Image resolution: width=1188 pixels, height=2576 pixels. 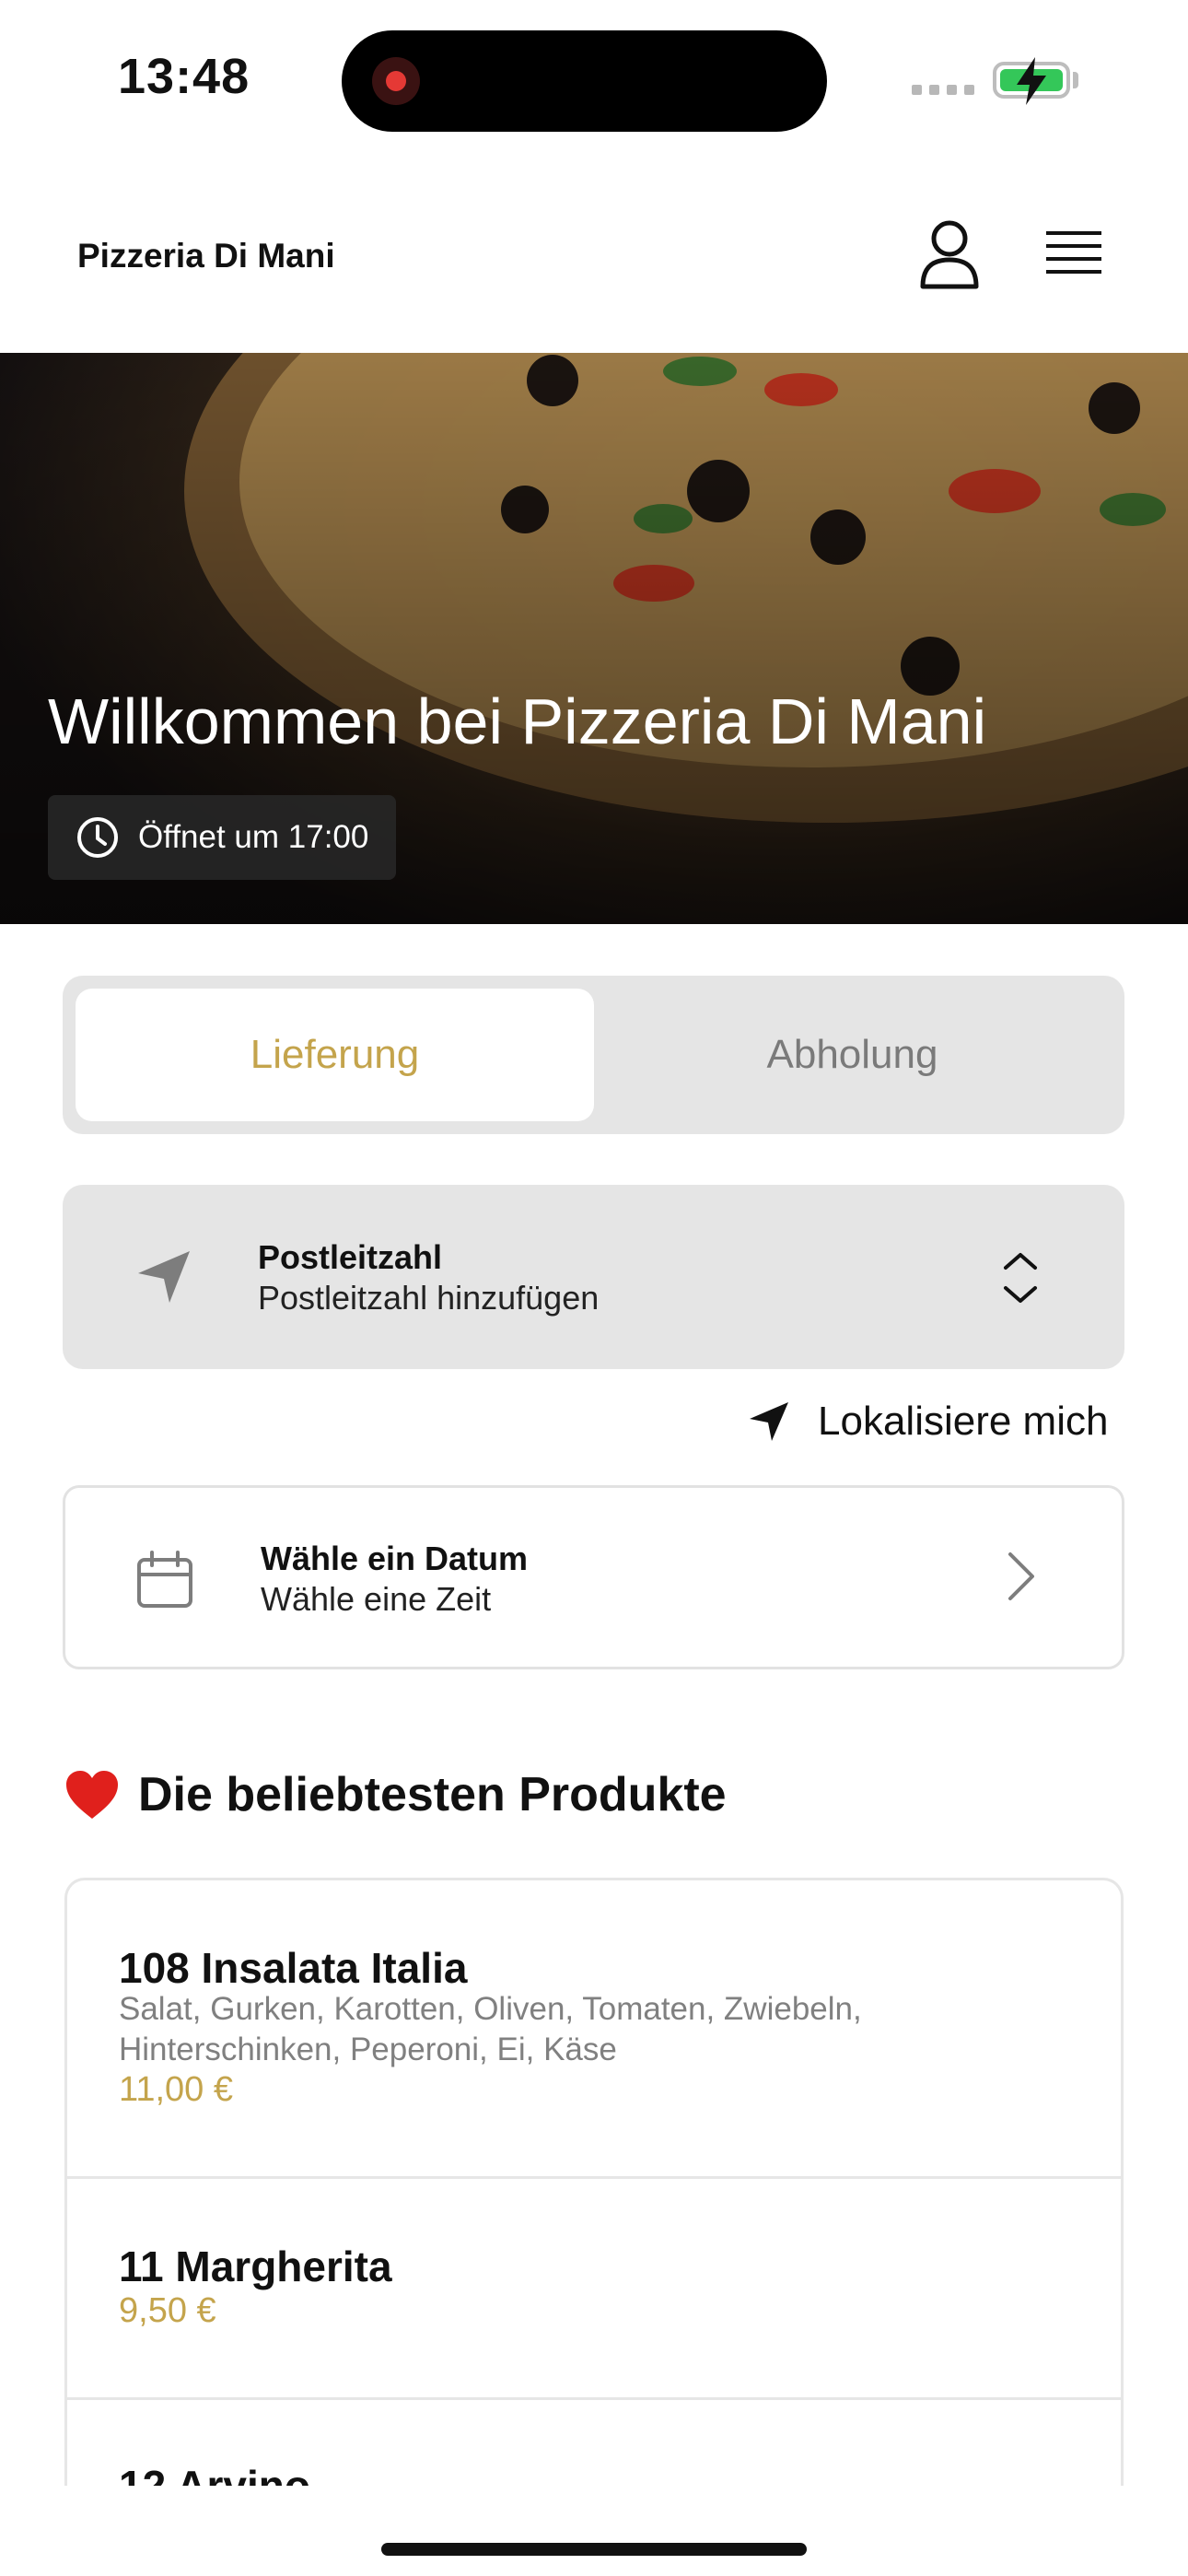 I want to click on heart-icon, so click(x=92, y=1795).